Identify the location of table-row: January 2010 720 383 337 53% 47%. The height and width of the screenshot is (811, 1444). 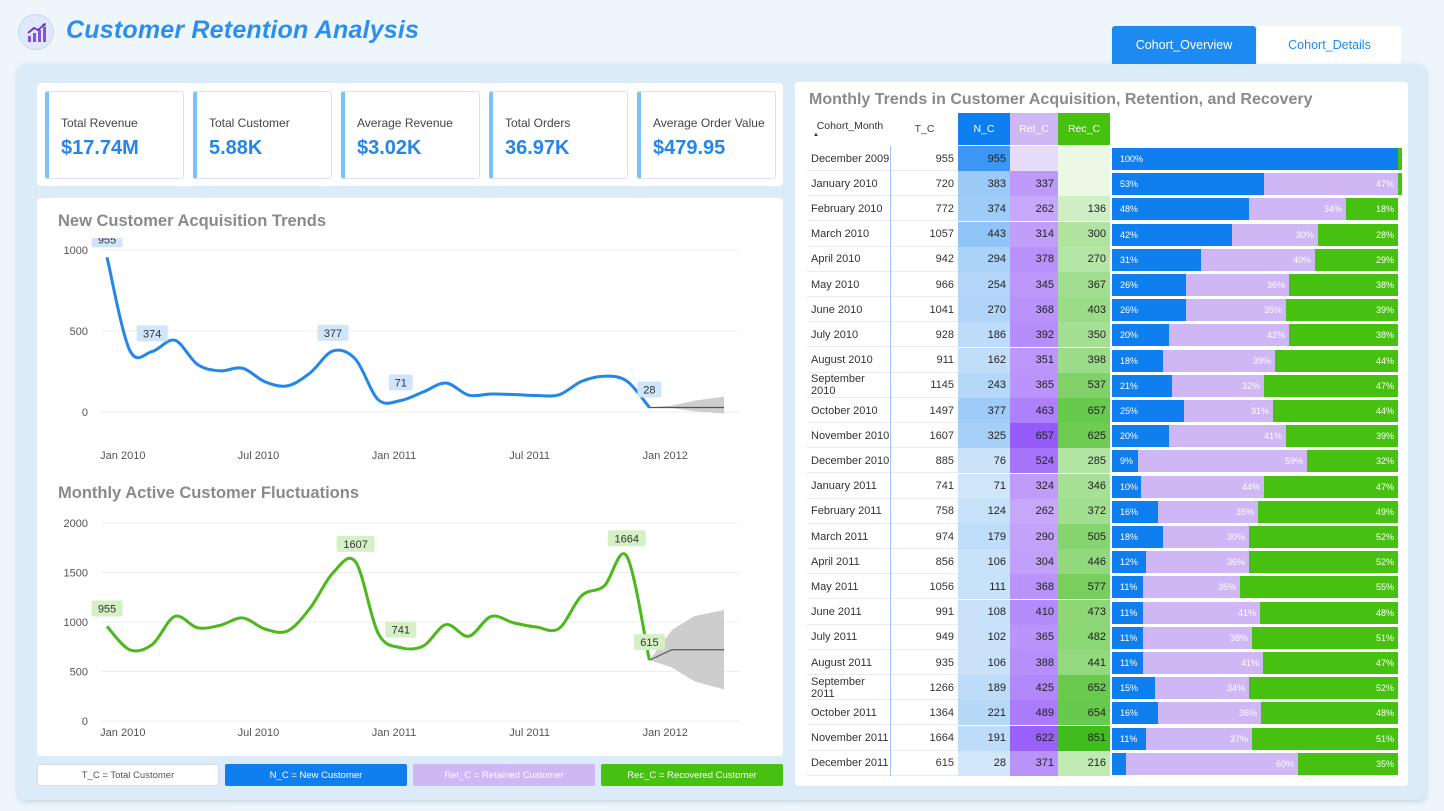
(1104, 184).